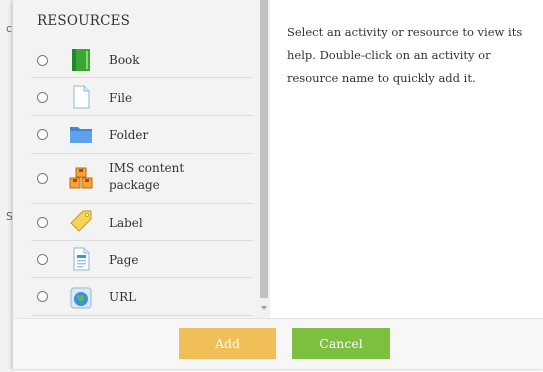 This screenshot has width=543, height=372. Describe the element at coordinates (121, 98) in the screenshot. I see `option-label-file: File` at that location.